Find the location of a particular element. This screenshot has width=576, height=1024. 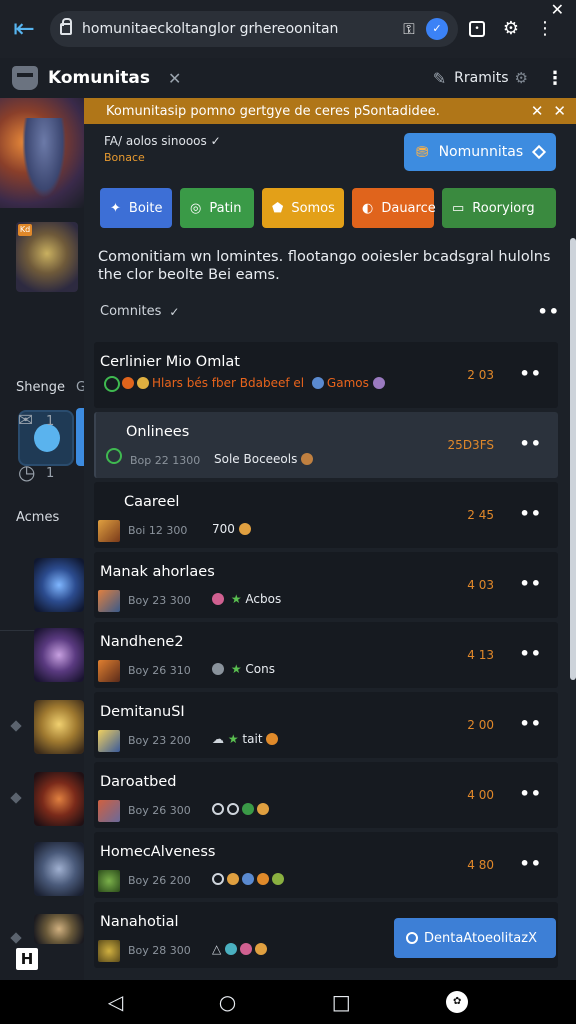

filter-button-boite: ✦ Boite is located at coordinates (136, 208).